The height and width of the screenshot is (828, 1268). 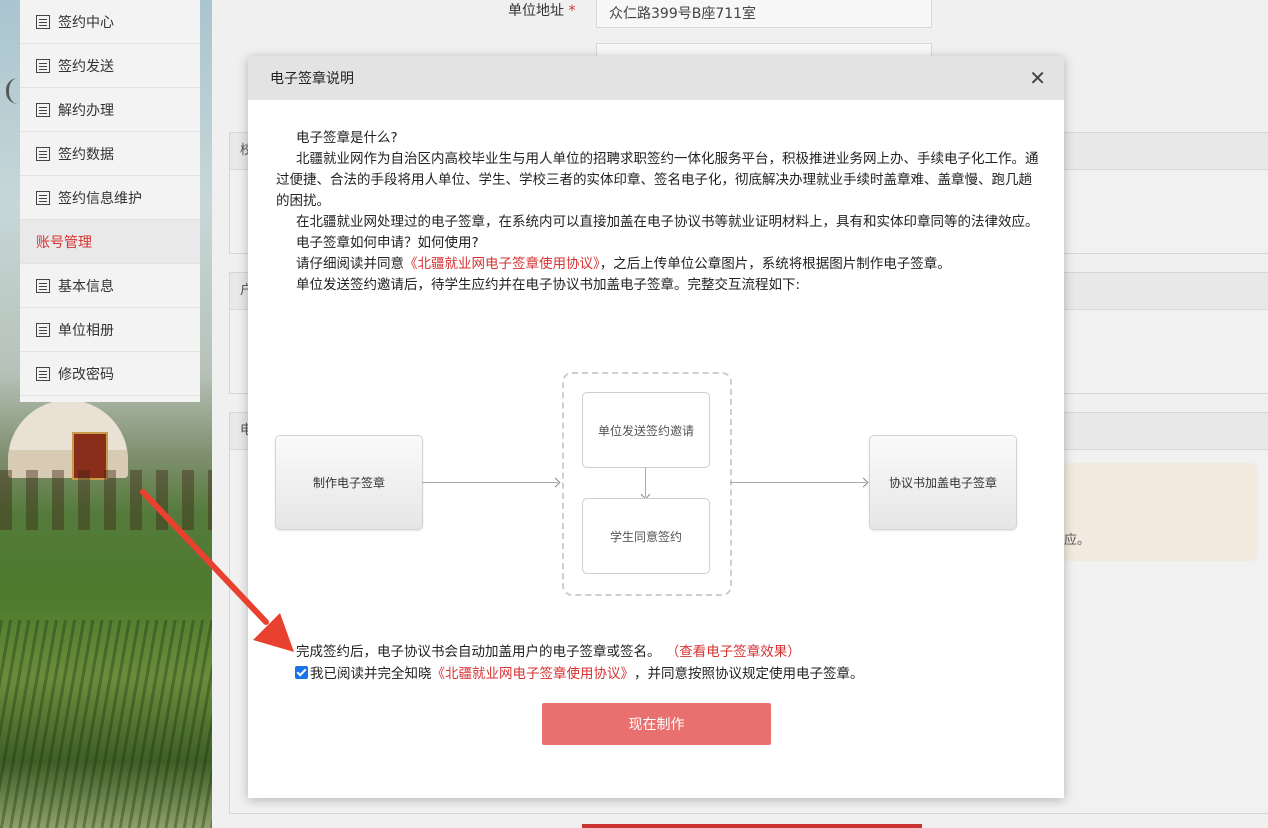 I want to click on yurt-decoration, so click(x=68, y=439).